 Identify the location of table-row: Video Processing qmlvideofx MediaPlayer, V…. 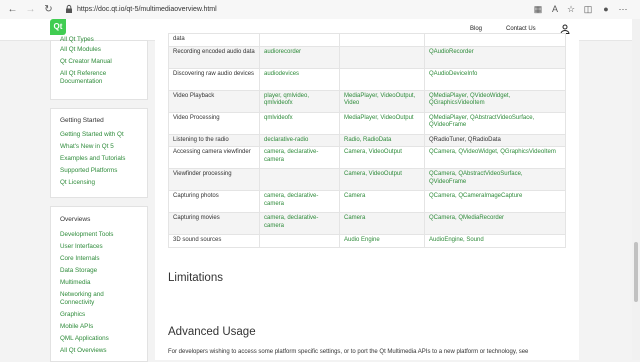
(367, 123).